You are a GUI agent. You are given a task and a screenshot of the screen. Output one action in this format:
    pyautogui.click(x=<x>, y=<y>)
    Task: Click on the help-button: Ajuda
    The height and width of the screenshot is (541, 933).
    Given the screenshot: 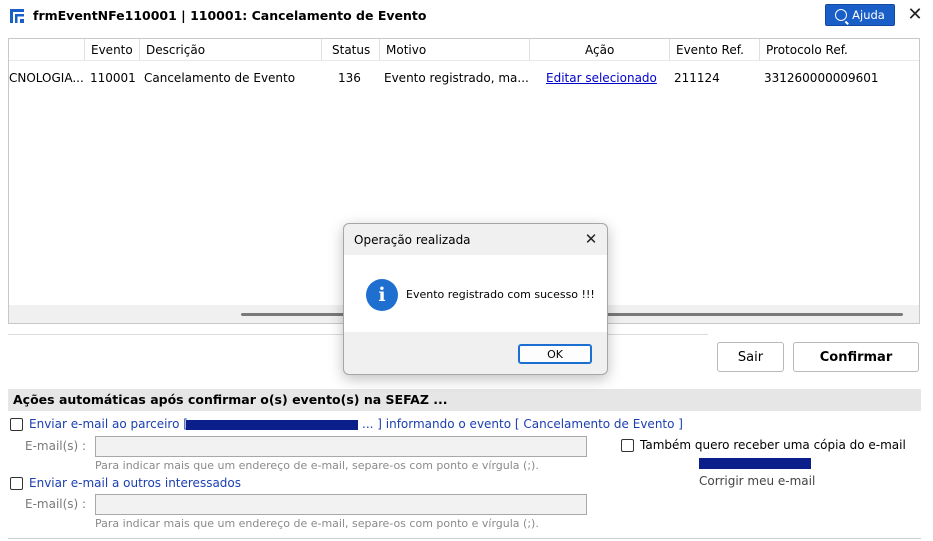 What is the action you would take?
    pyautogui.click(x=860, y=15)
    